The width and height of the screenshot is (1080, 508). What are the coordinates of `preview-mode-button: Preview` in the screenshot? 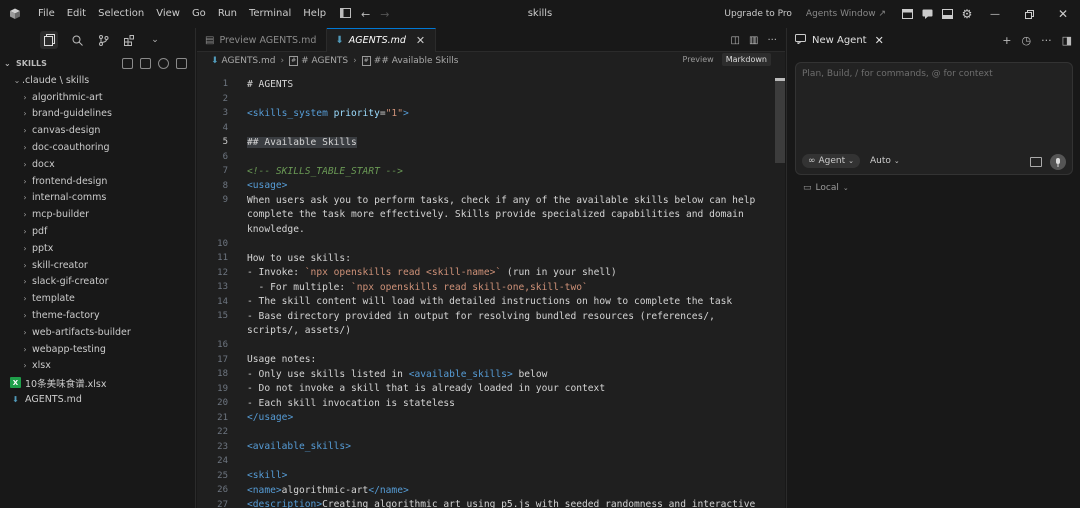 It's located at (698, 59).